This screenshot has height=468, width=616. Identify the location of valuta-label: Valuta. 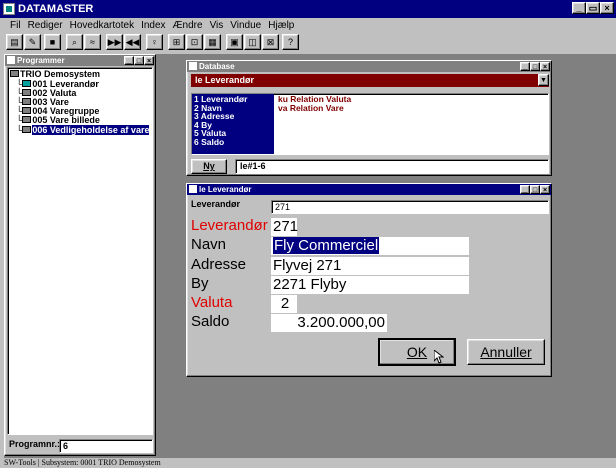
(212, 302).